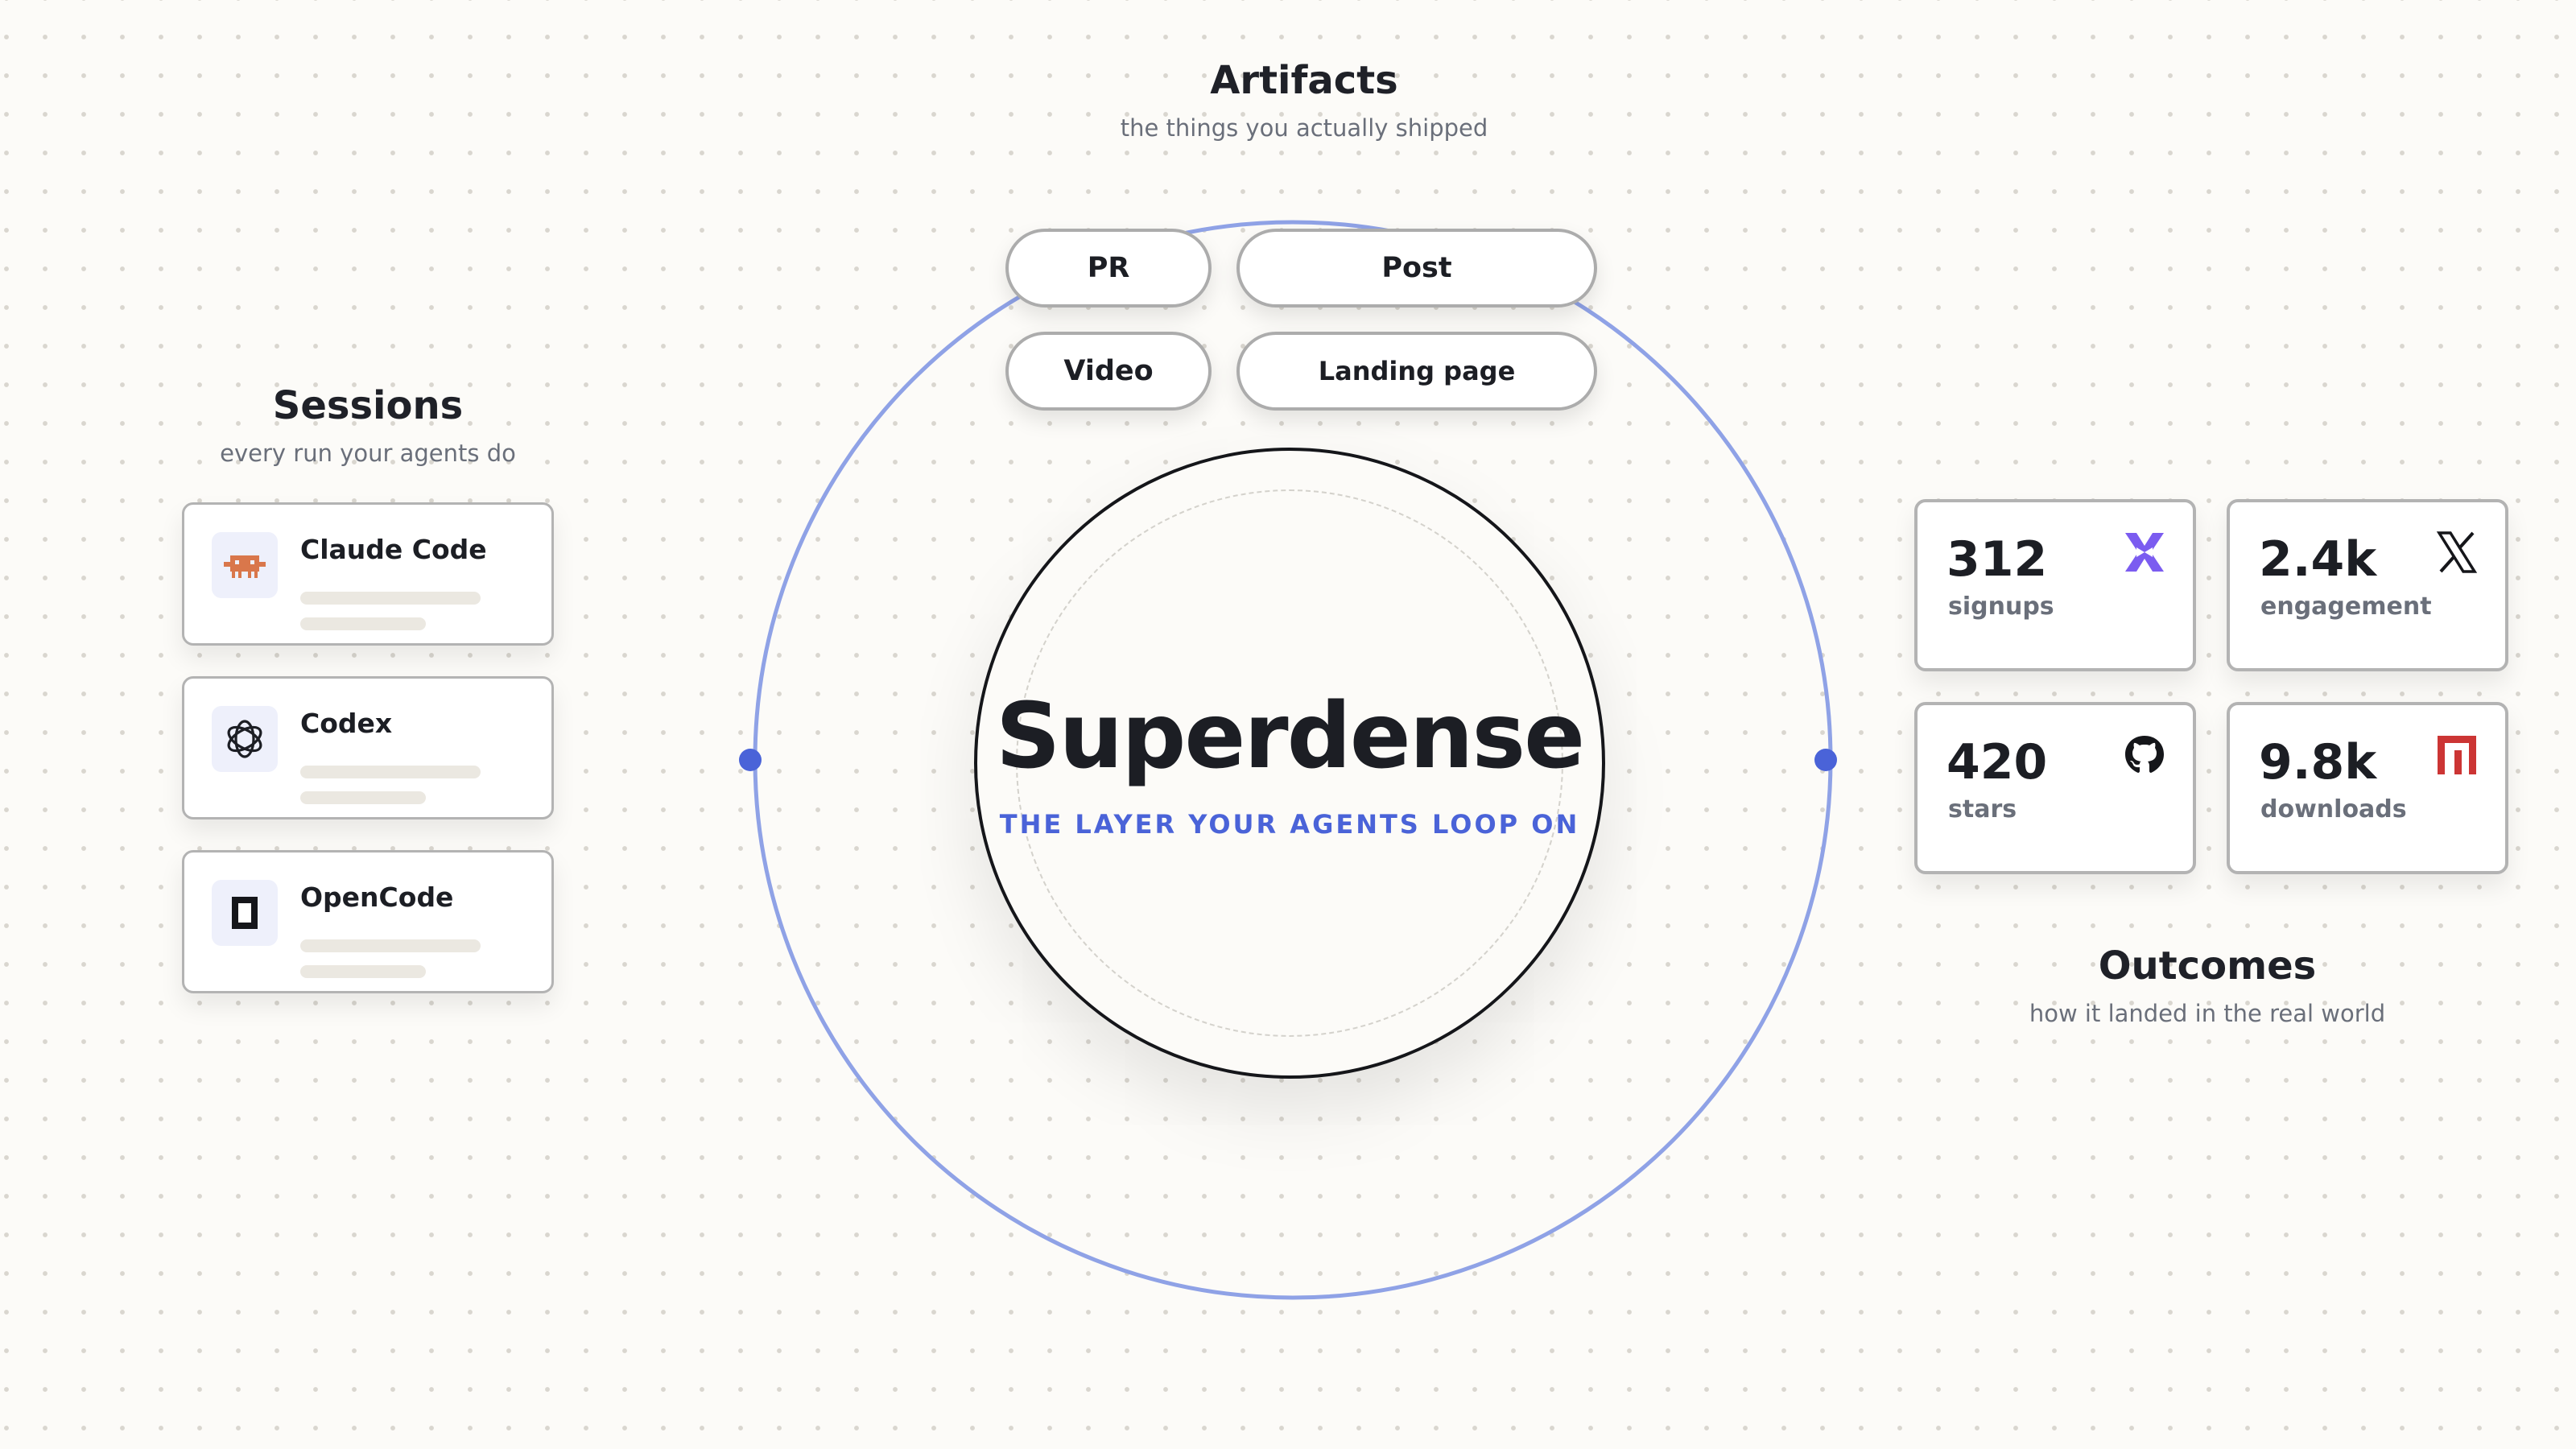 The height and width of the screenshot is (1449, 2576). I want to click on github-icon, so click(2144, 754).